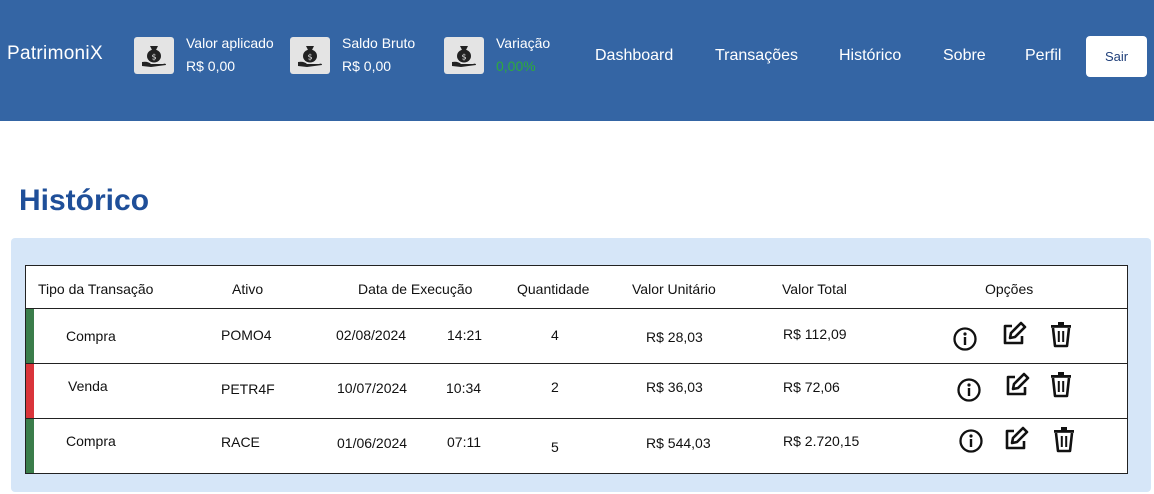 Image resolution: width=1154 pixels, height=494 pixels. I want to click on nav-dashboard: Dashboard, so click(634, 56).